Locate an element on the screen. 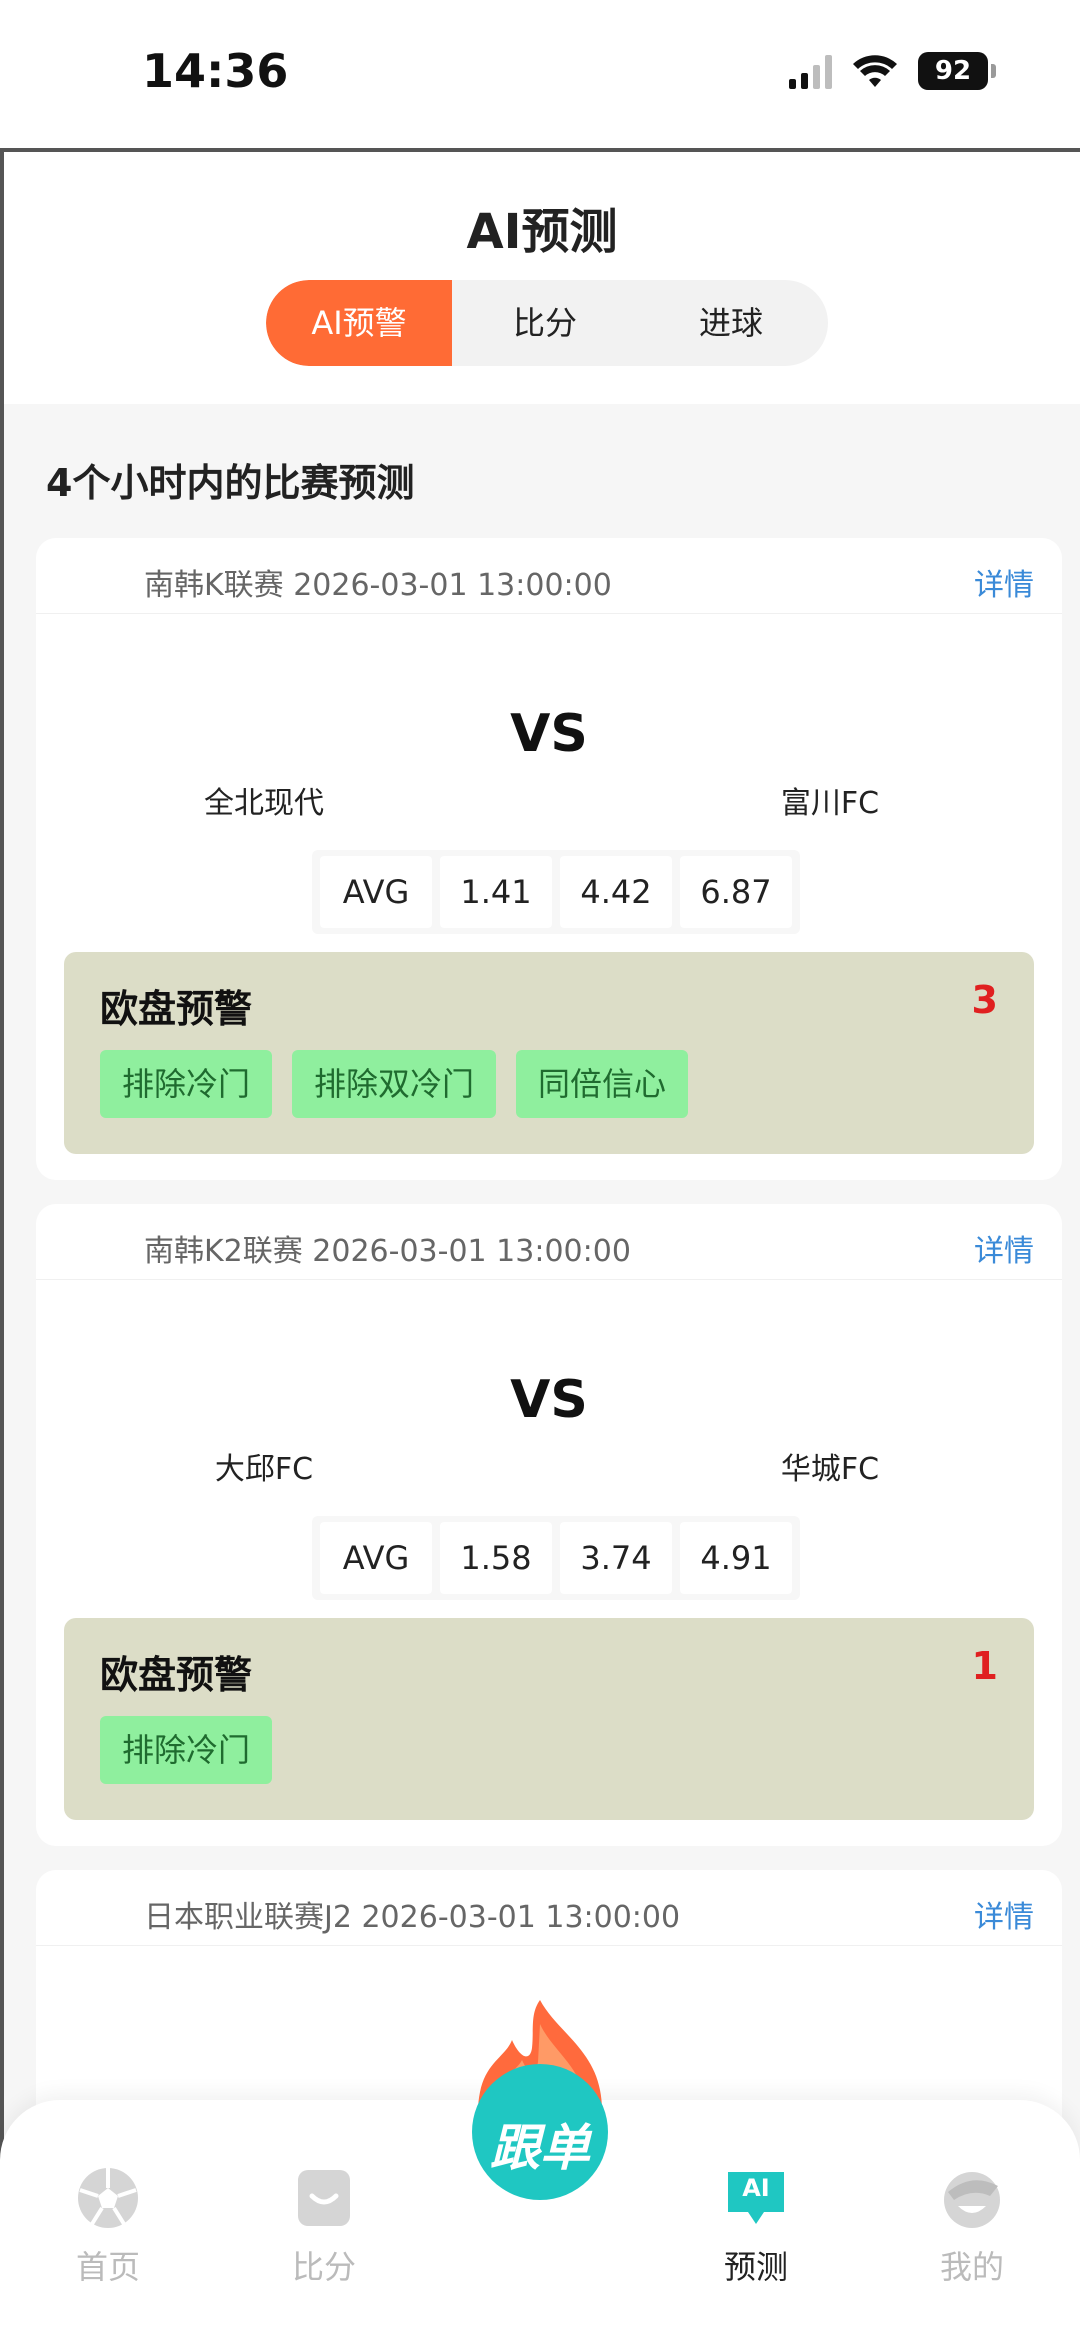  alert-count: 1 is located at coordinates (984, 1666).